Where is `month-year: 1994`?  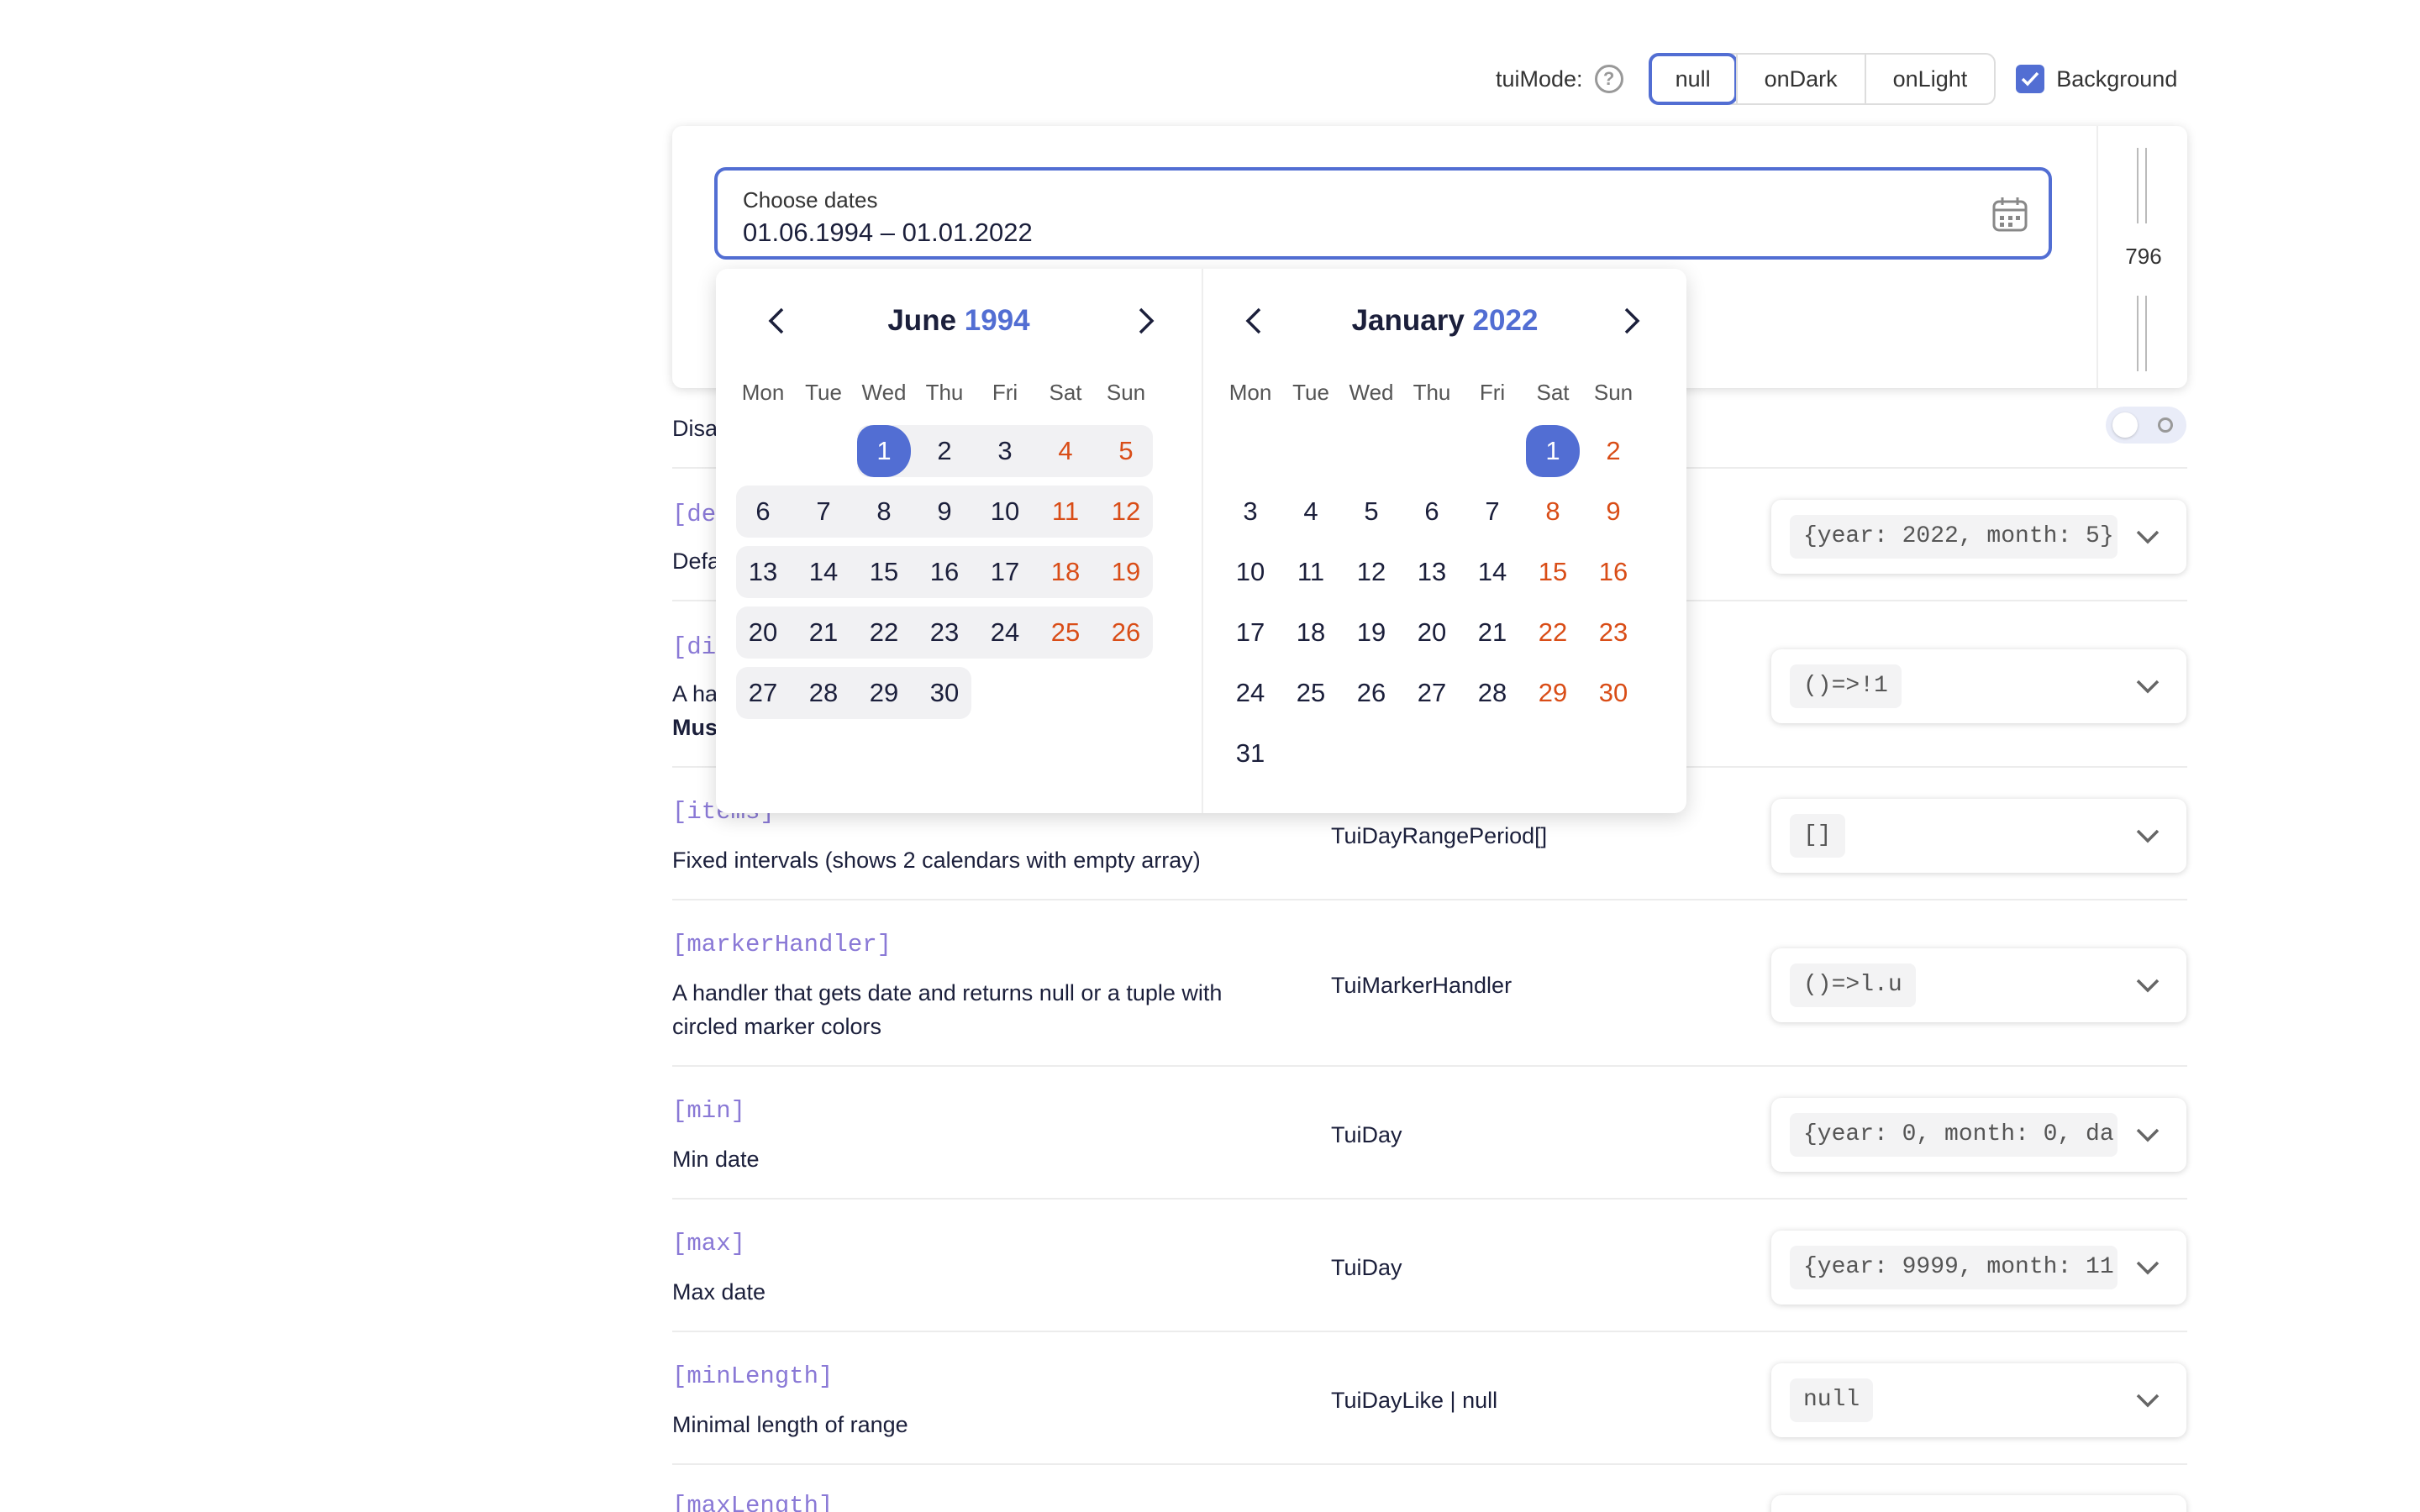
month-year: 1994 is located at coordinates (997, 320).